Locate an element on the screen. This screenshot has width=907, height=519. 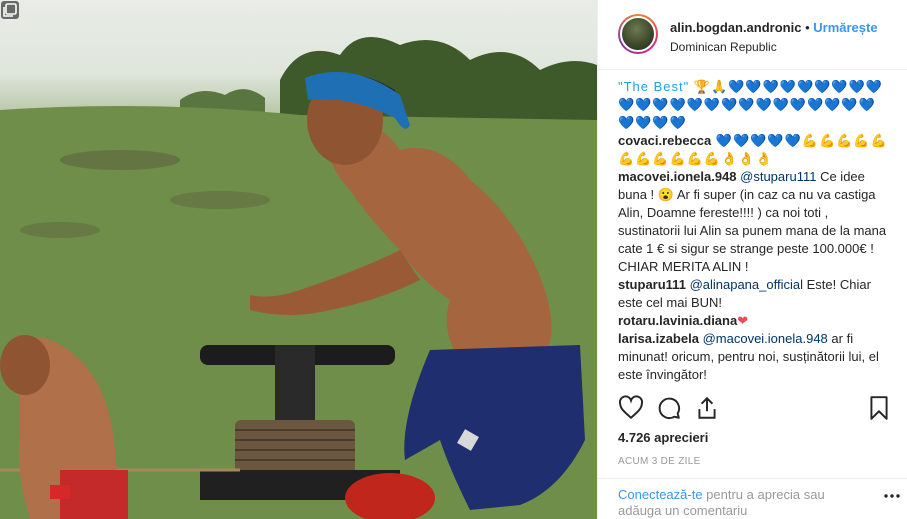
more-icon is located at coordinates (892, 496).